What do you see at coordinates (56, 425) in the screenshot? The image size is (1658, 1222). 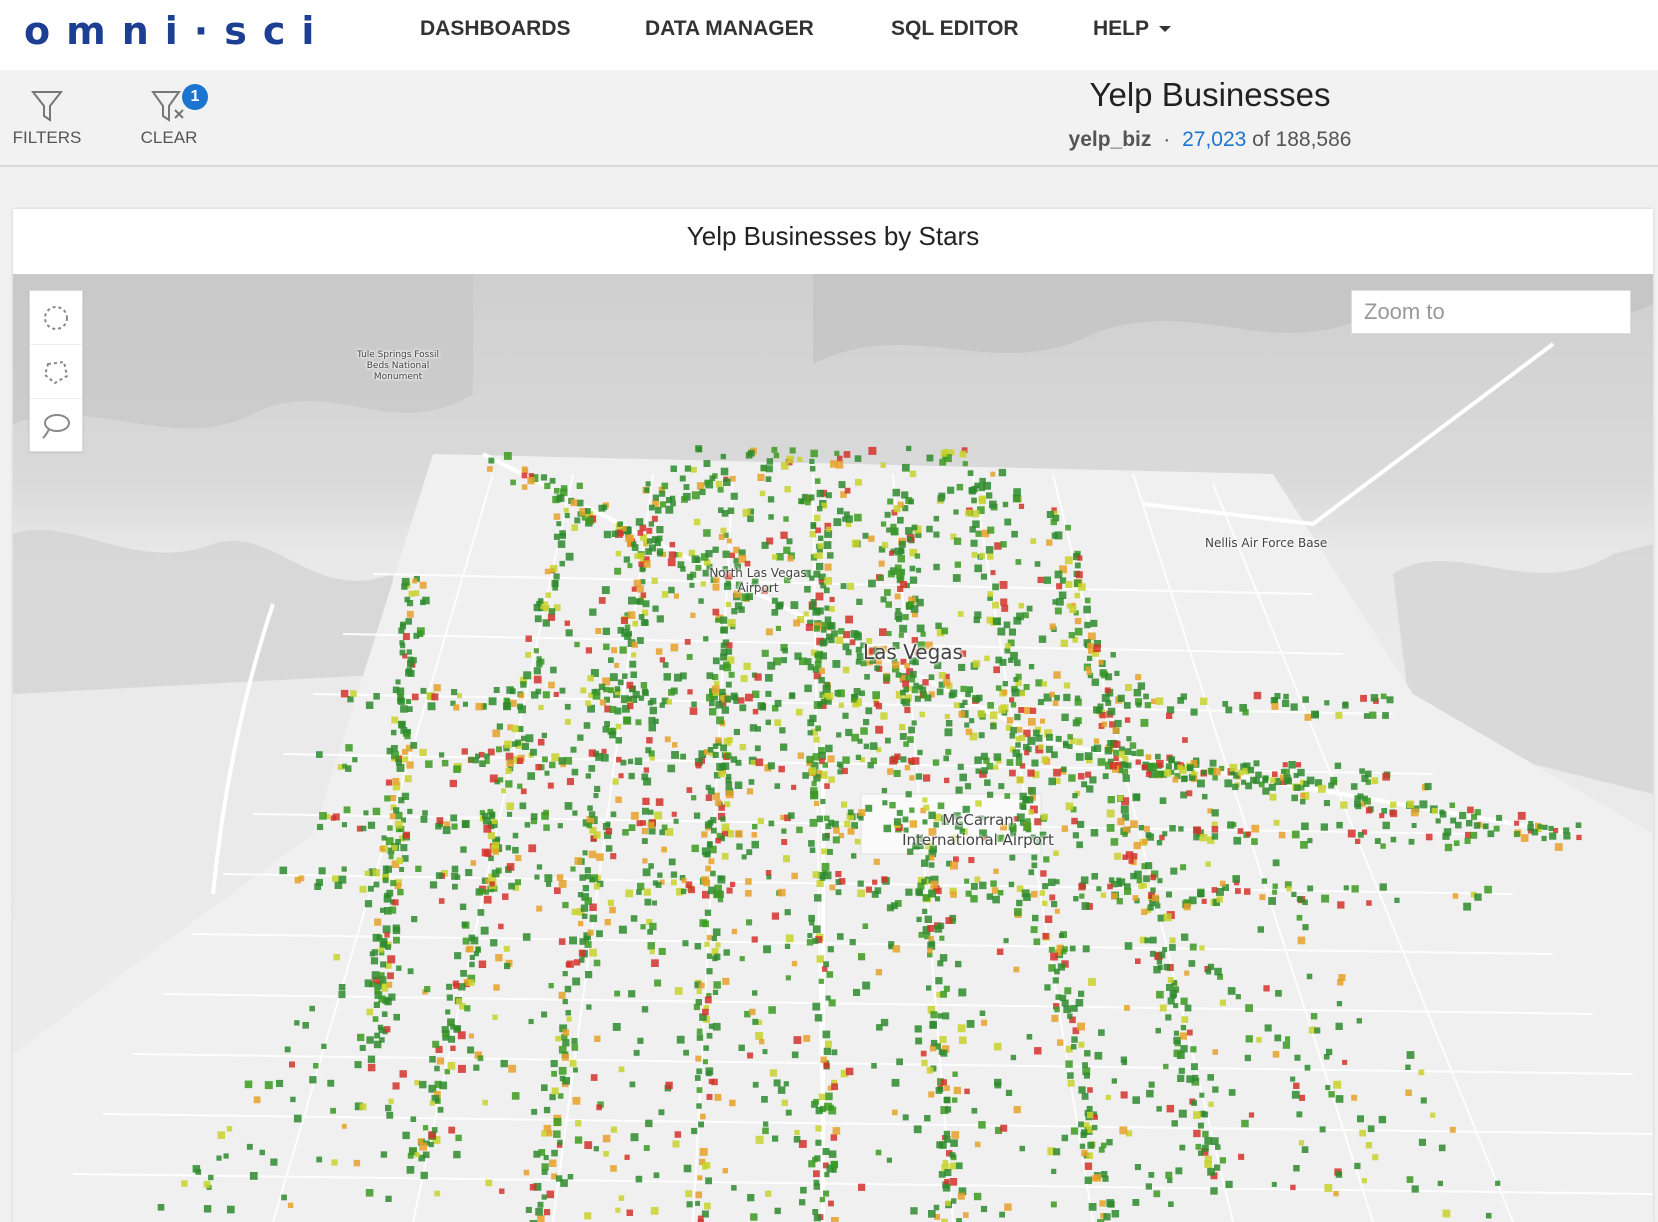 I see `lasso-select-button` at bounding box center [56, 425].